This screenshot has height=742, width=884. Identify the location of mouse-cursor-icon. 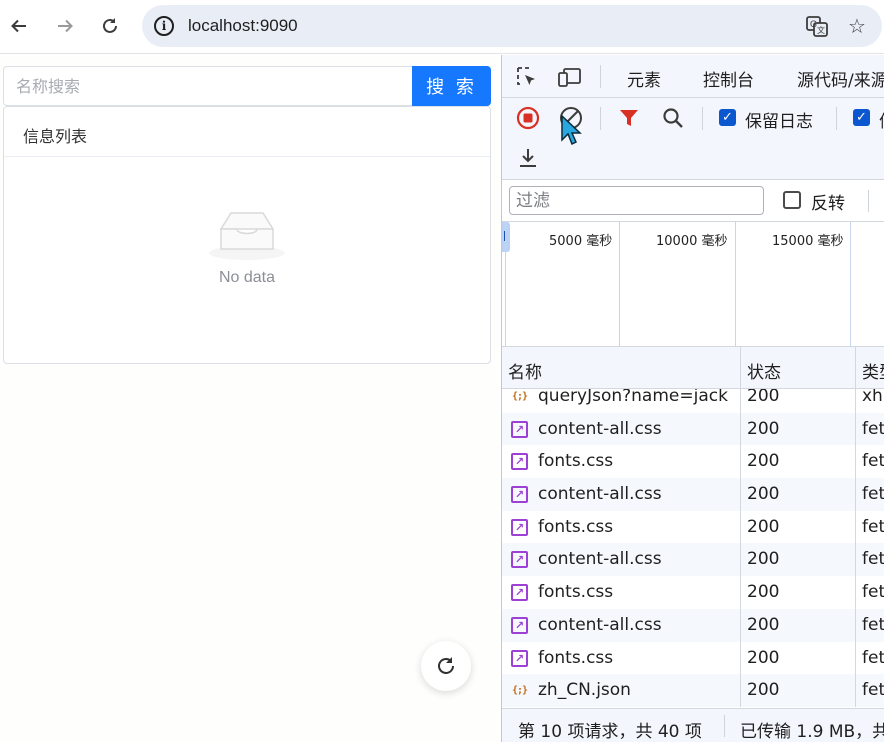
(571, 130).